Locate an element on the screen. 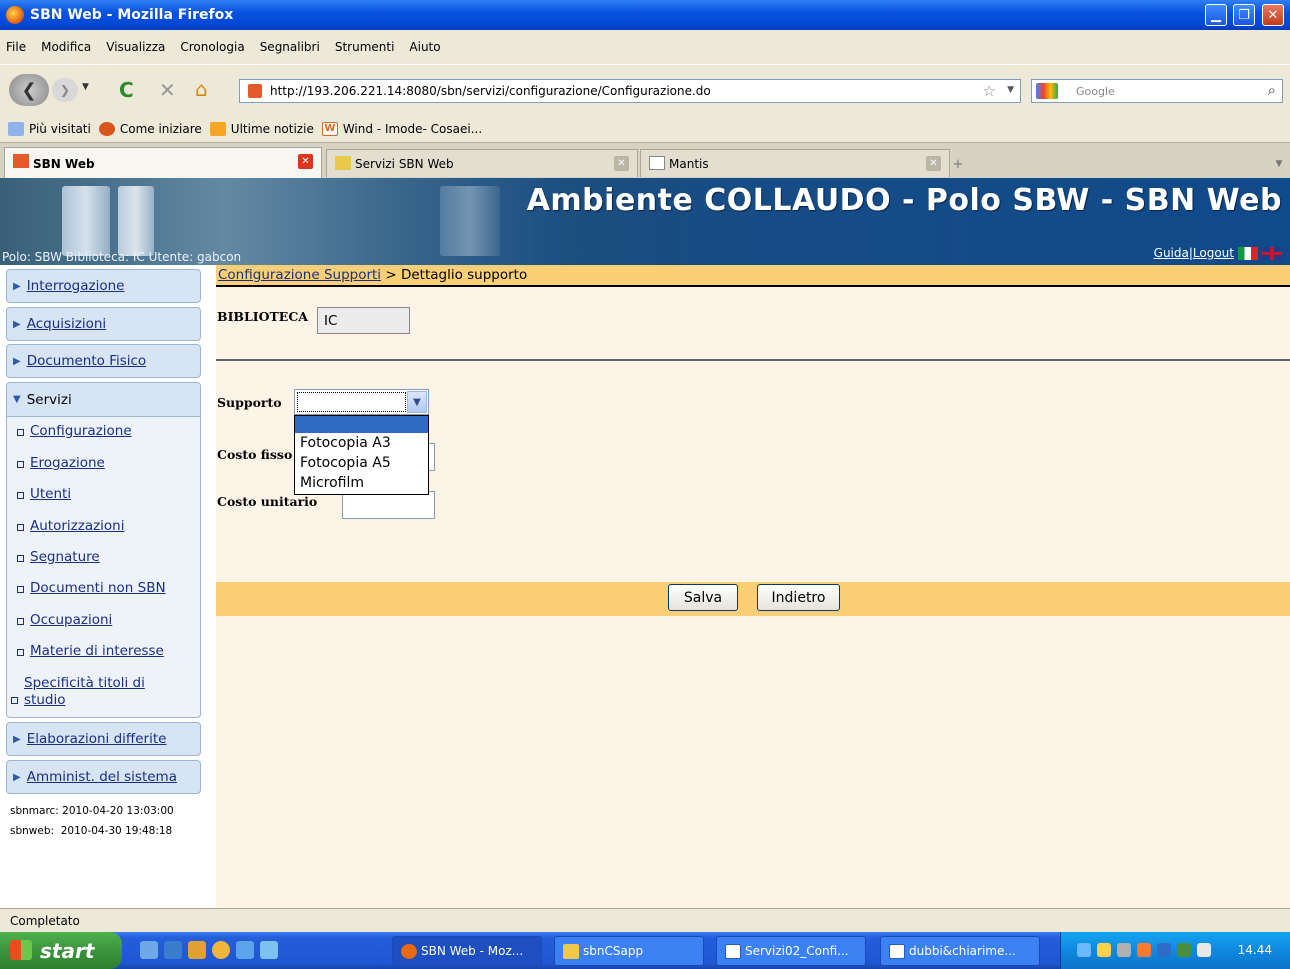 This screenshot has height=969, width=1290. bookmark-star-icon: ☆ is located at coordinates (989, 91).